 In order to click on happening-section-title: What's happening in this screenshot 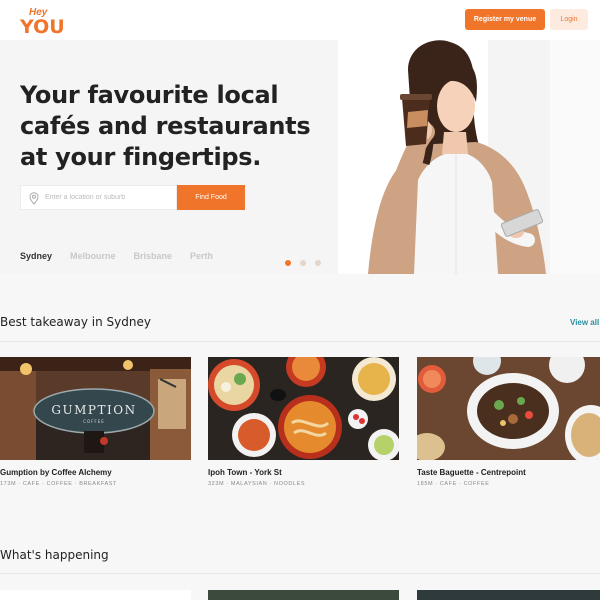, I will do `click(54, 555)`.